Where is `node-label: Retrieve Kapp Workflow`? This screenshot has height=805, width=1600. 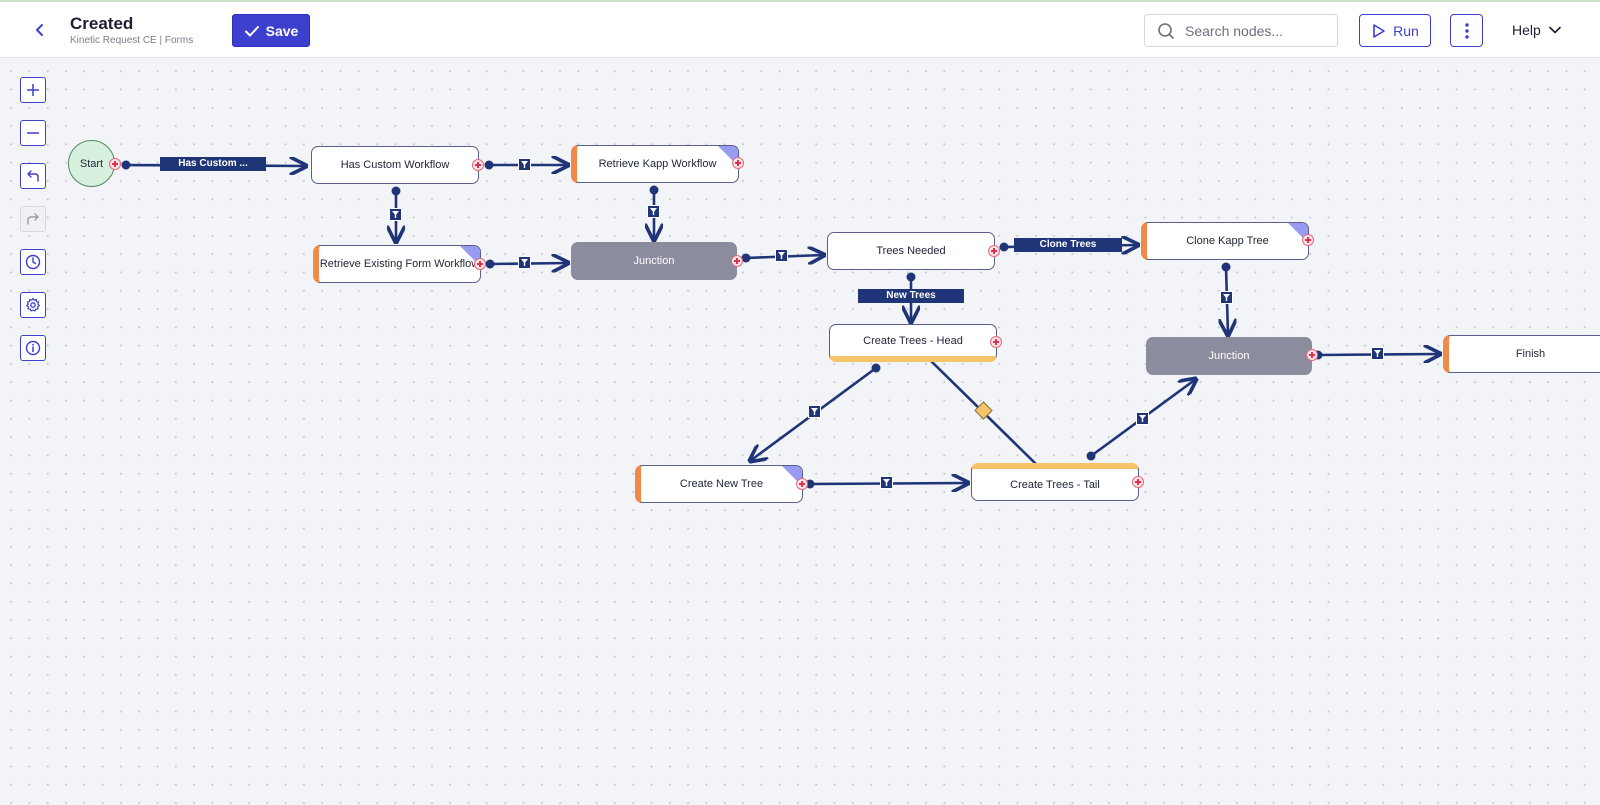
node-label: Retrieve Kapp Workflow is located at coordinates (657, 164).